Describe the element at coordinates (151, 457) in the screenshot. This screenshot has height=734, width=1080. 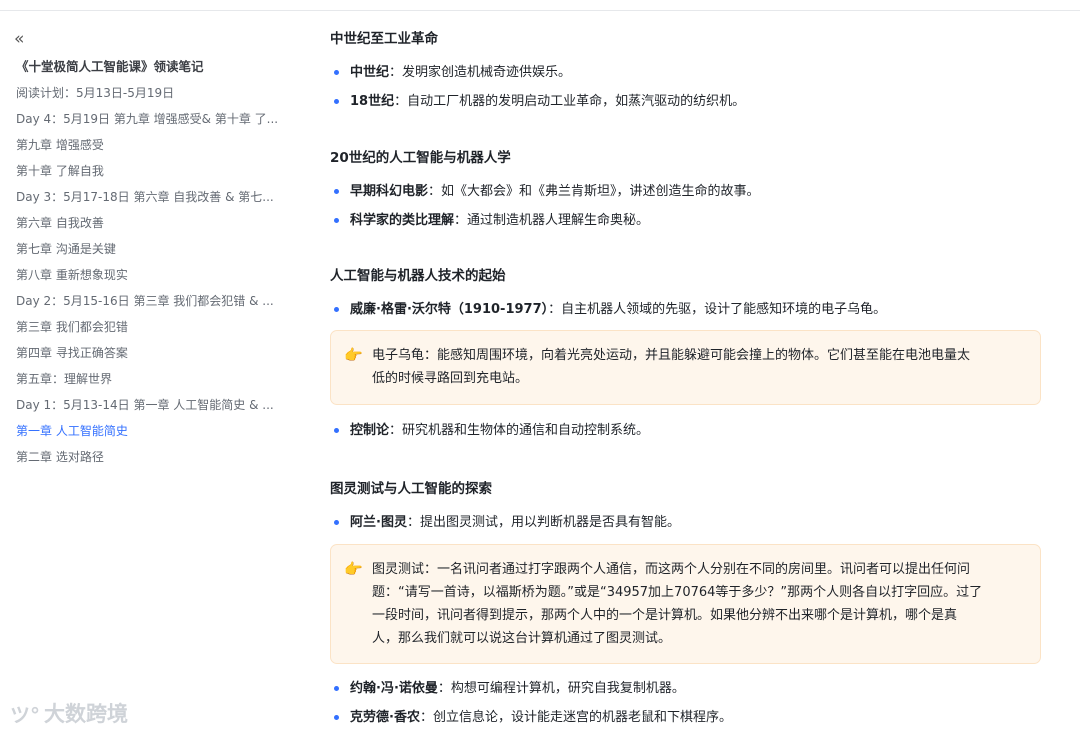
I see `toc-item-chapter-2: 第二章 选对路径` at that location.